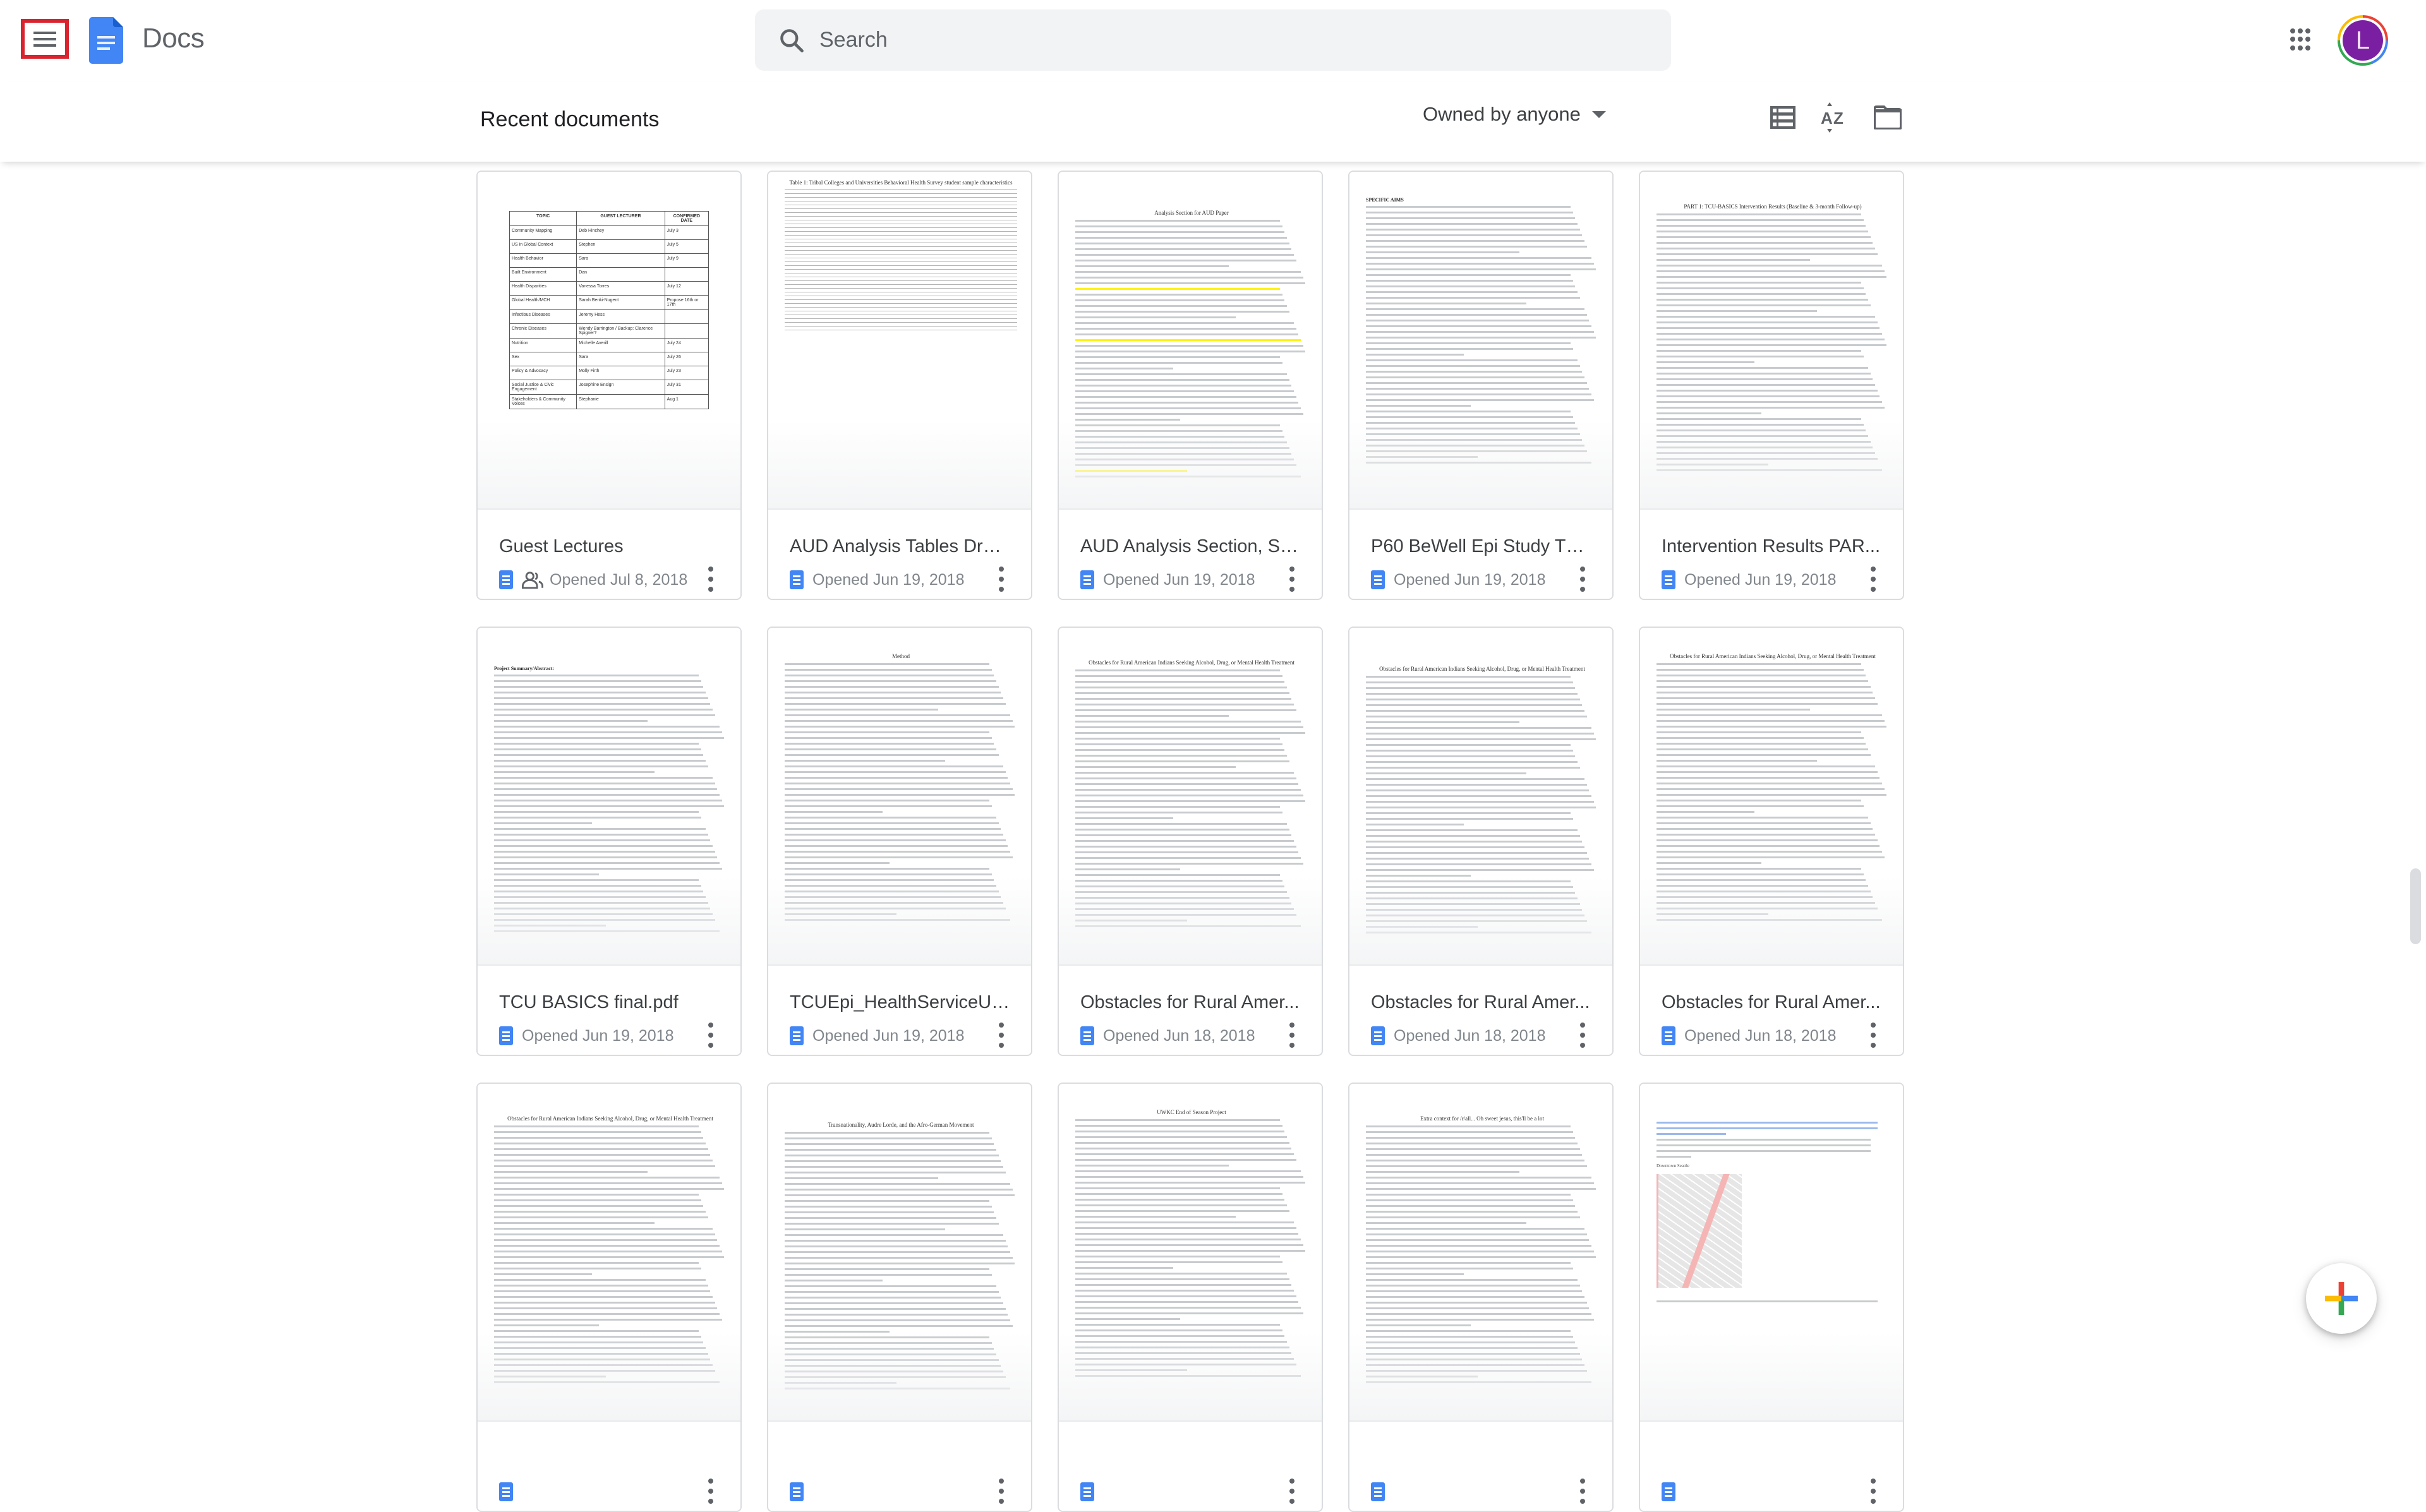 Image resolution: width=2426 pixels, height=1512 pixels. Describe the element at coordinates (686, 331) in the screenshot. I see `thumbnail-table-cell` at that location.